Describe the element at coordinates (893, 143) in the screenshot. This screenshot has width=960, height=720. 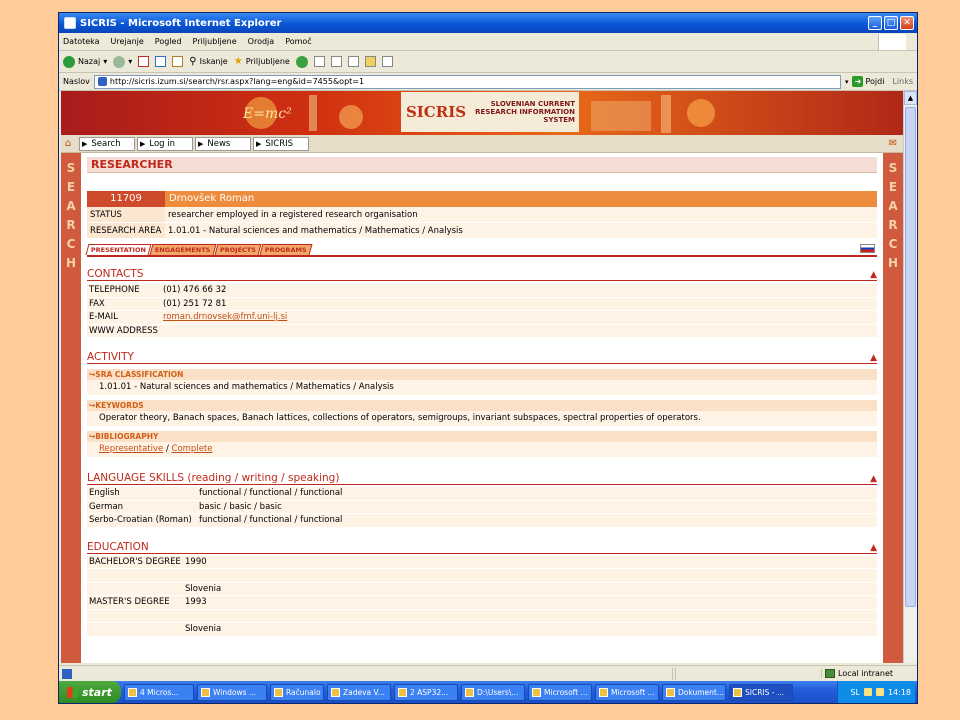
I see `envelope-icon: ✉` at that location.